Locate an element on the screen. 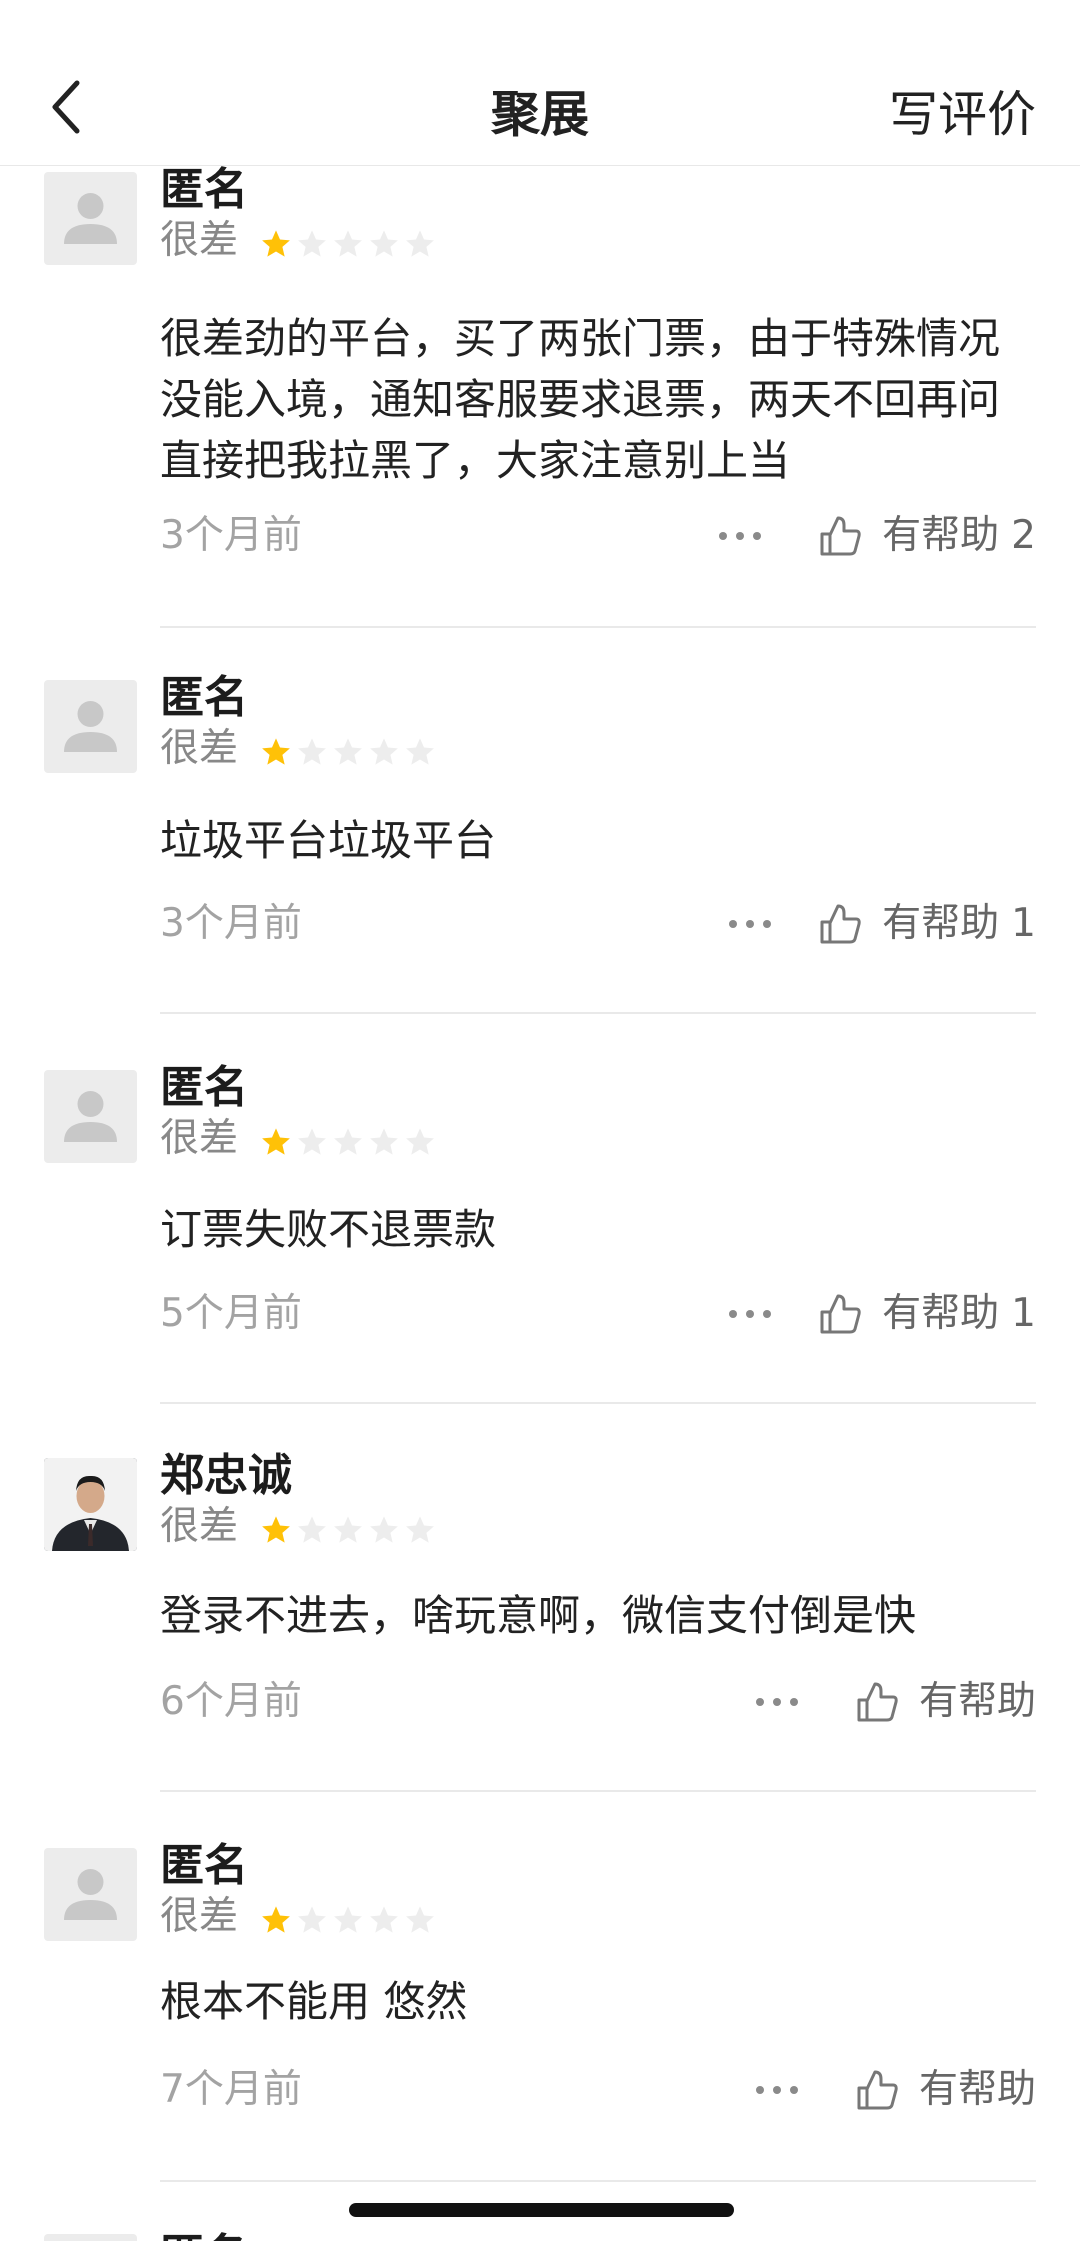  reviewer-name: 郑忠诚 is located at coordinates (226, 1475).